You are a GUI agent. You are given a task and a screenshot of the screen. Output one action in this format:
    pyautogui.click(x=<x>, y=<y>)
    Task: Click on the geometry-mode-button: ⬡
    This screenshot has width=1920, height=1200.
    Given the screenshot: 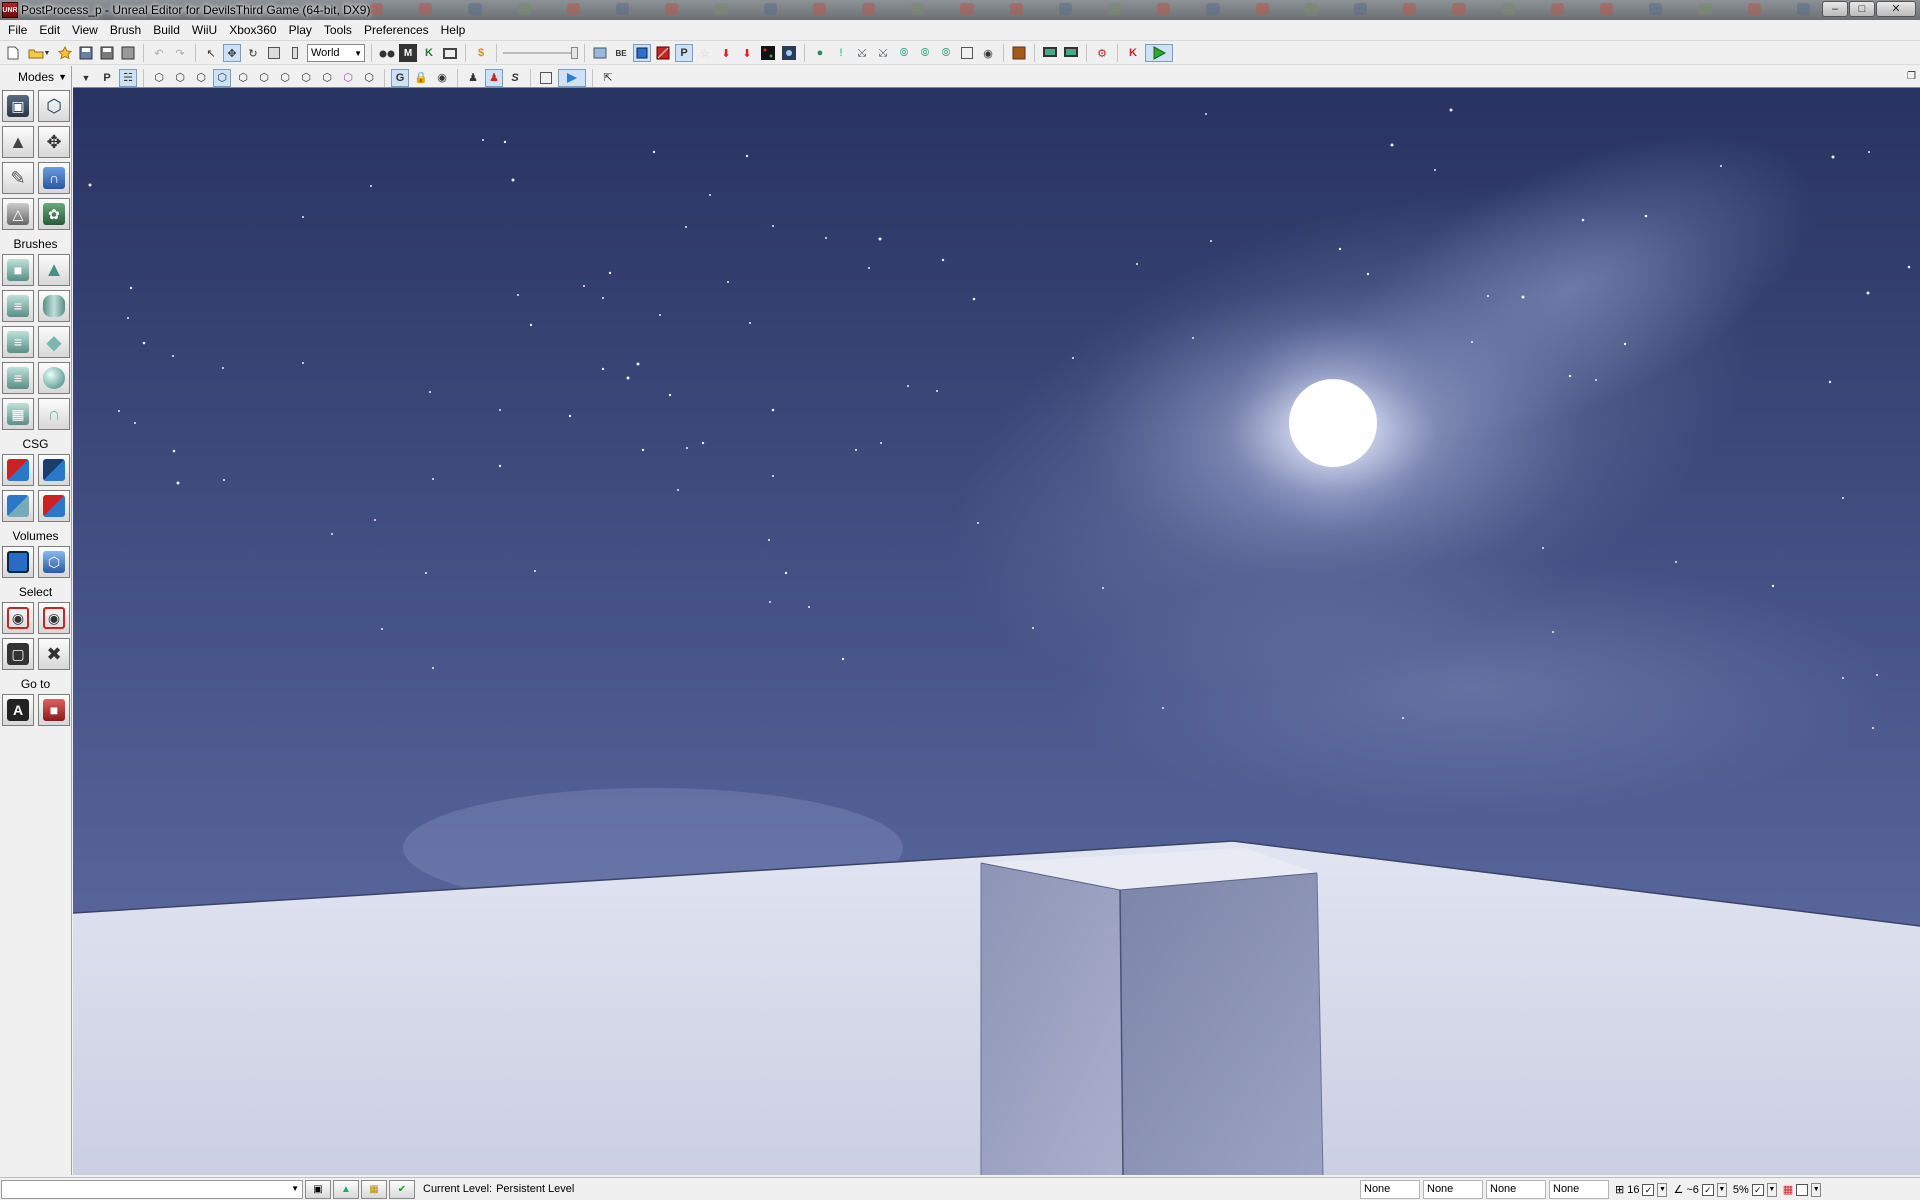 What is the action you would take?
    pyautogui.click(x=54, y=106)
    